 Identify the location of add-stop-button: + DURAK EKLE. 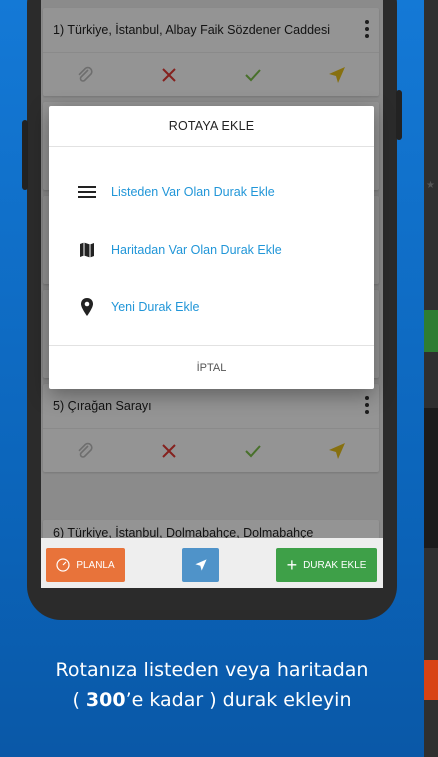
(326, 565).